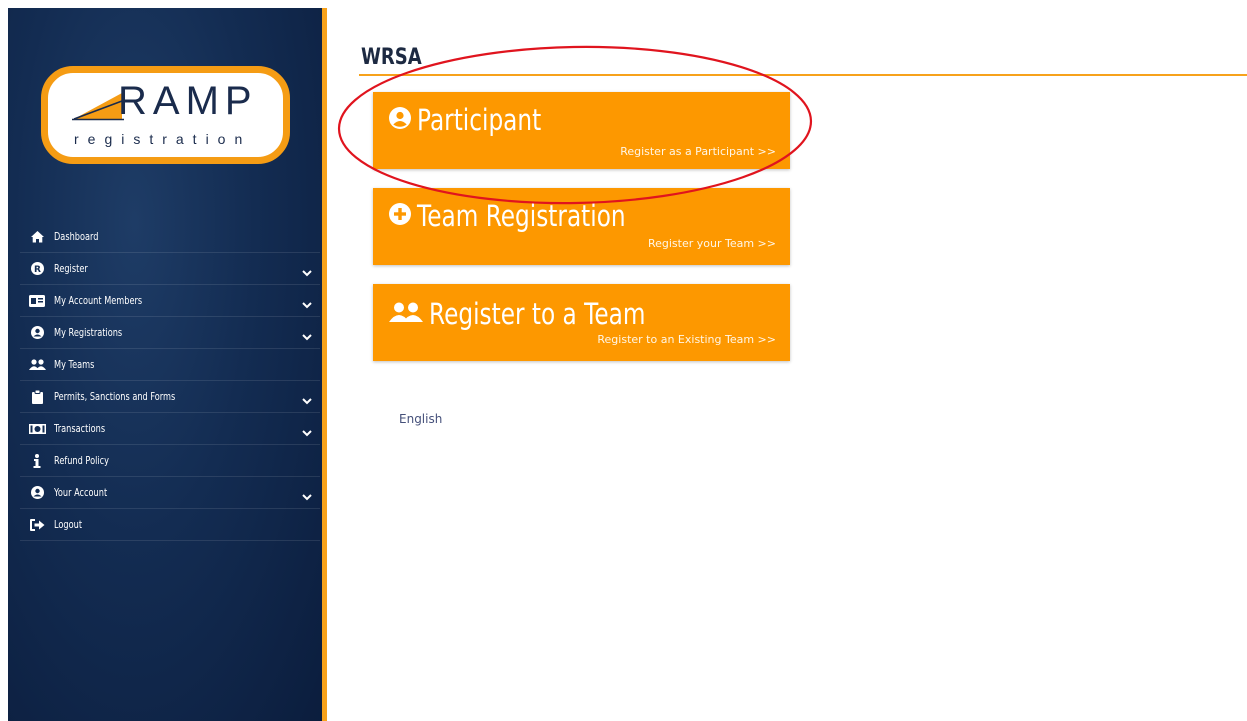 This screenshot has width=1247, height=721. I want to click on sidebar-accent-border, so click(324, 364).